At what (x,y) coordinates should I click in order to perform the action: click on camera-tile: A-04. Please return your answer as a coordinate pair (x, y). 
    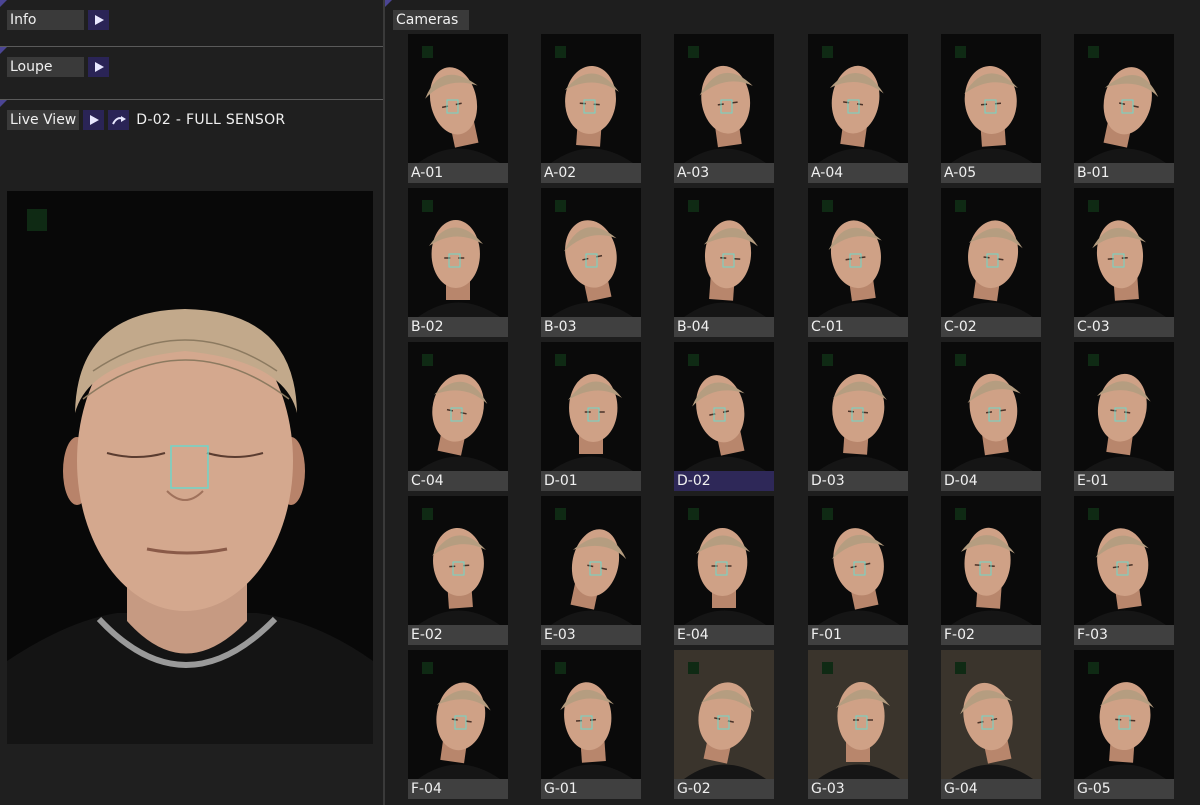
    Looking at the image, I should click on (858, 108).